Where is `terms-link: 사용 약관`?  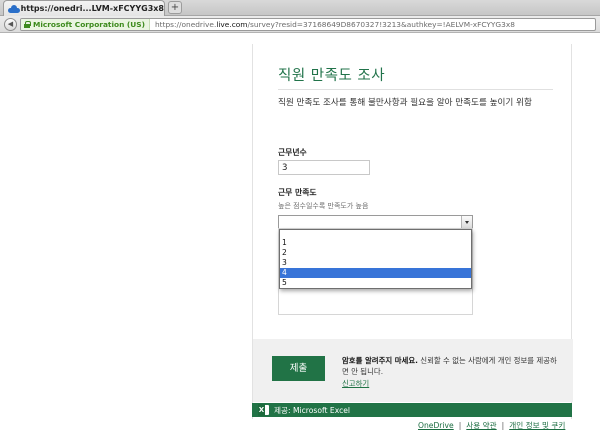 terms-link: 사용 약관 is located at coordinates (481, 425).